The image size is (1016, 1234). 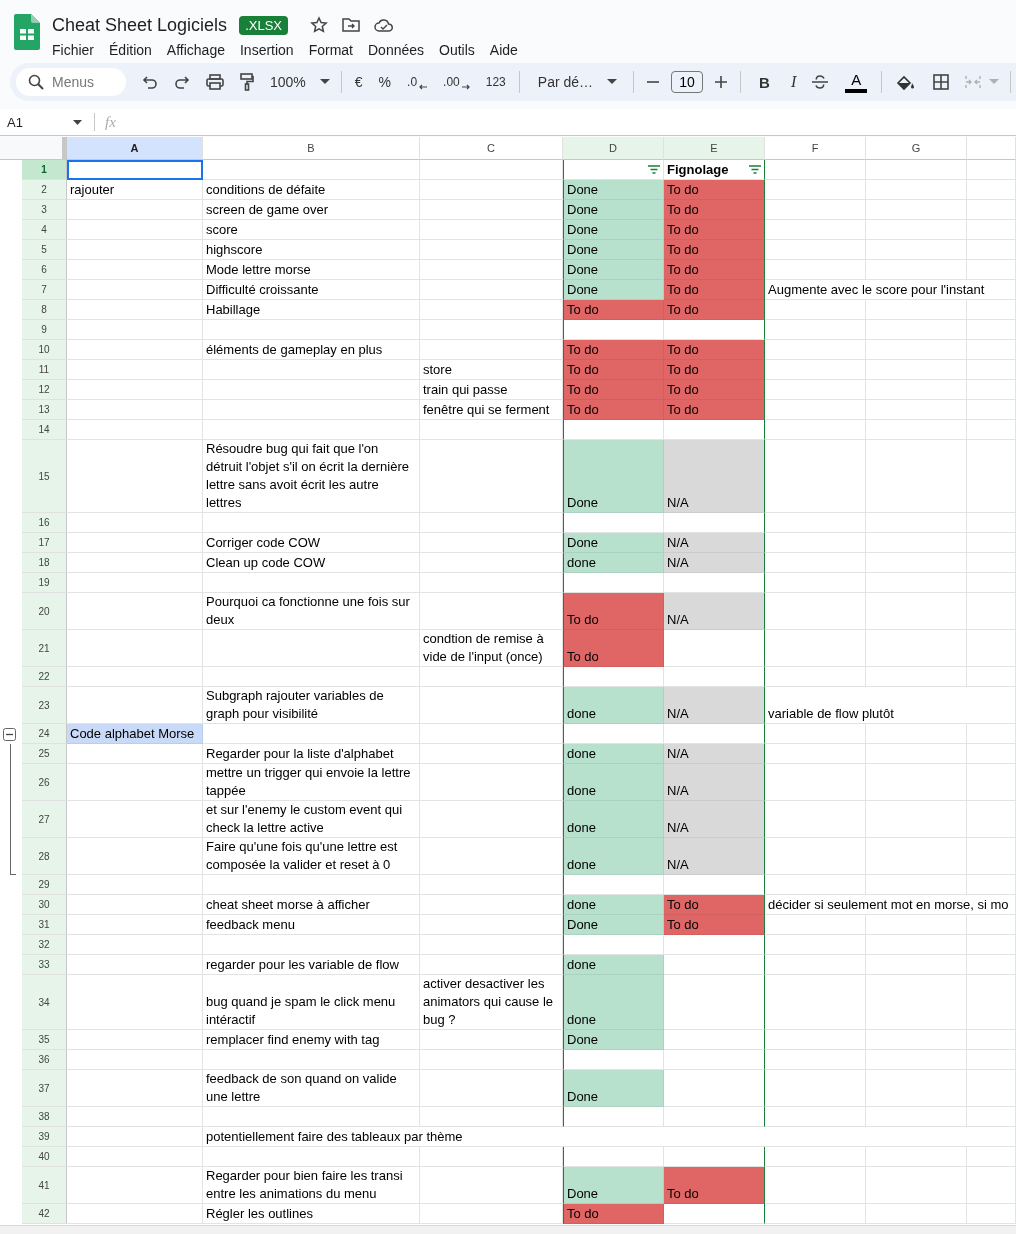 What do you see at coordinates (44, 1214) in the screenshot?
I see `row-header: 42` at bounding box center [44, 1214].